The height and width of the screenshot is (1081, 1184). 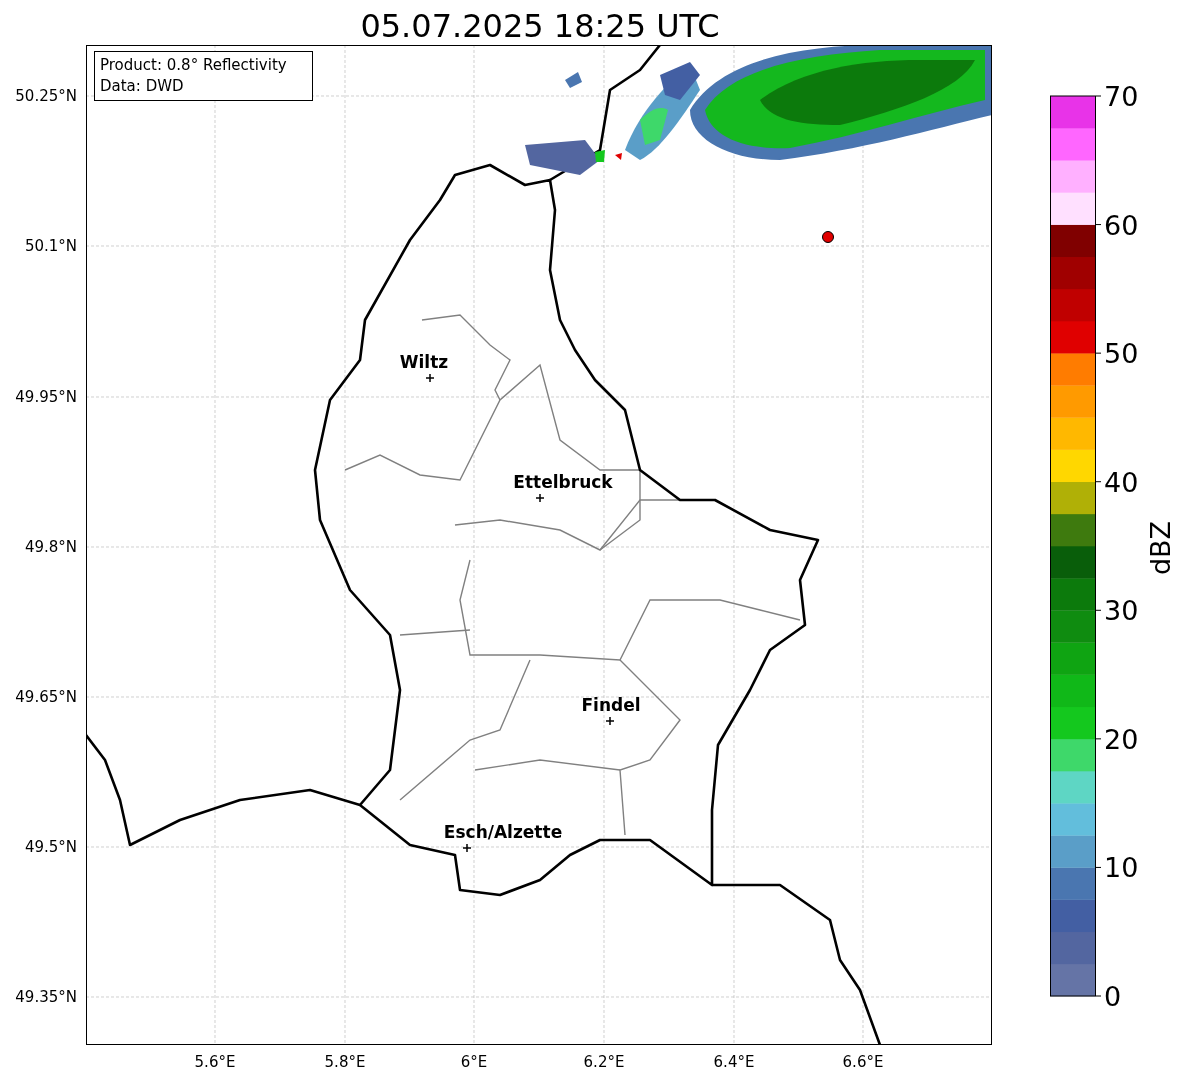 What do you see at coordinates (540, 26) in the screenshot?
I see `chart-title: 05.07.2025 18:25 UTC` at bounding box center [540, 26].